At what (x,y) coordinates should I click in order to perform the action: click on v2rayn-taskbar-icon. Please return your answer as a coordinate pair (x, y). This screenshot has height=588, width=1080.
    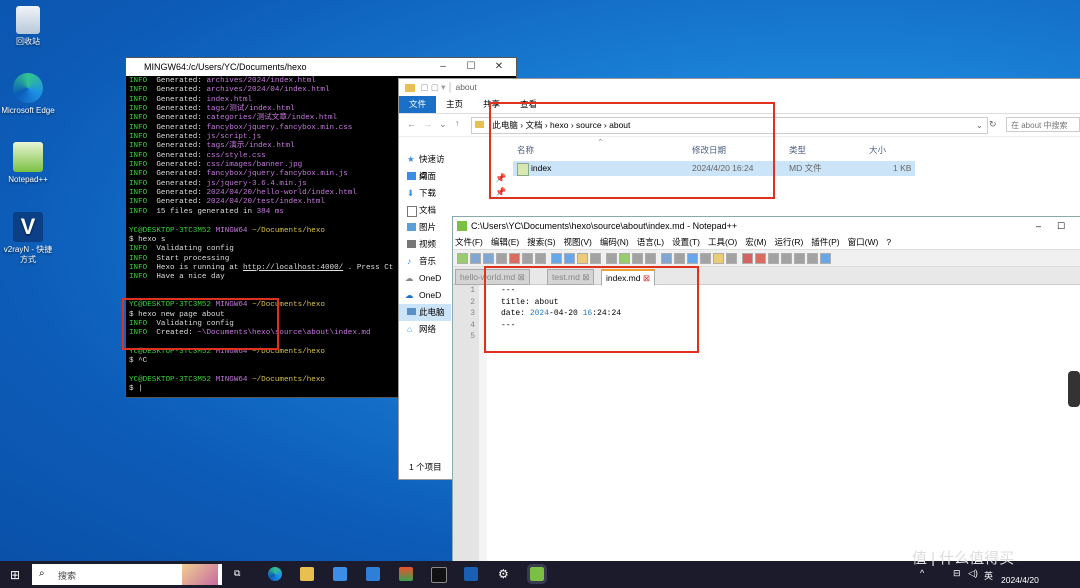
    Looking at the image, I should click on (471, 574).